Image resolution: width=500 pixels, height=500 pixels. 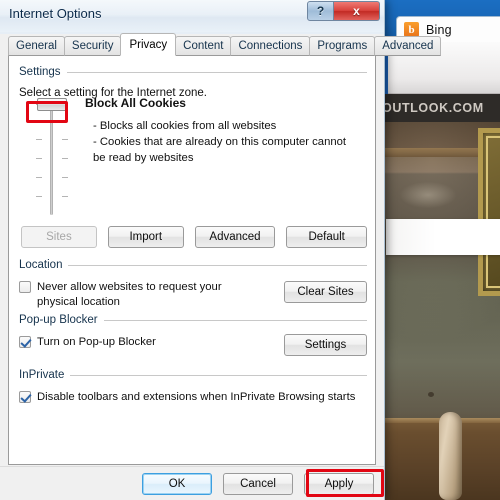 I want to click on popup-settings-button: Settings, so click(x=325, y=345).